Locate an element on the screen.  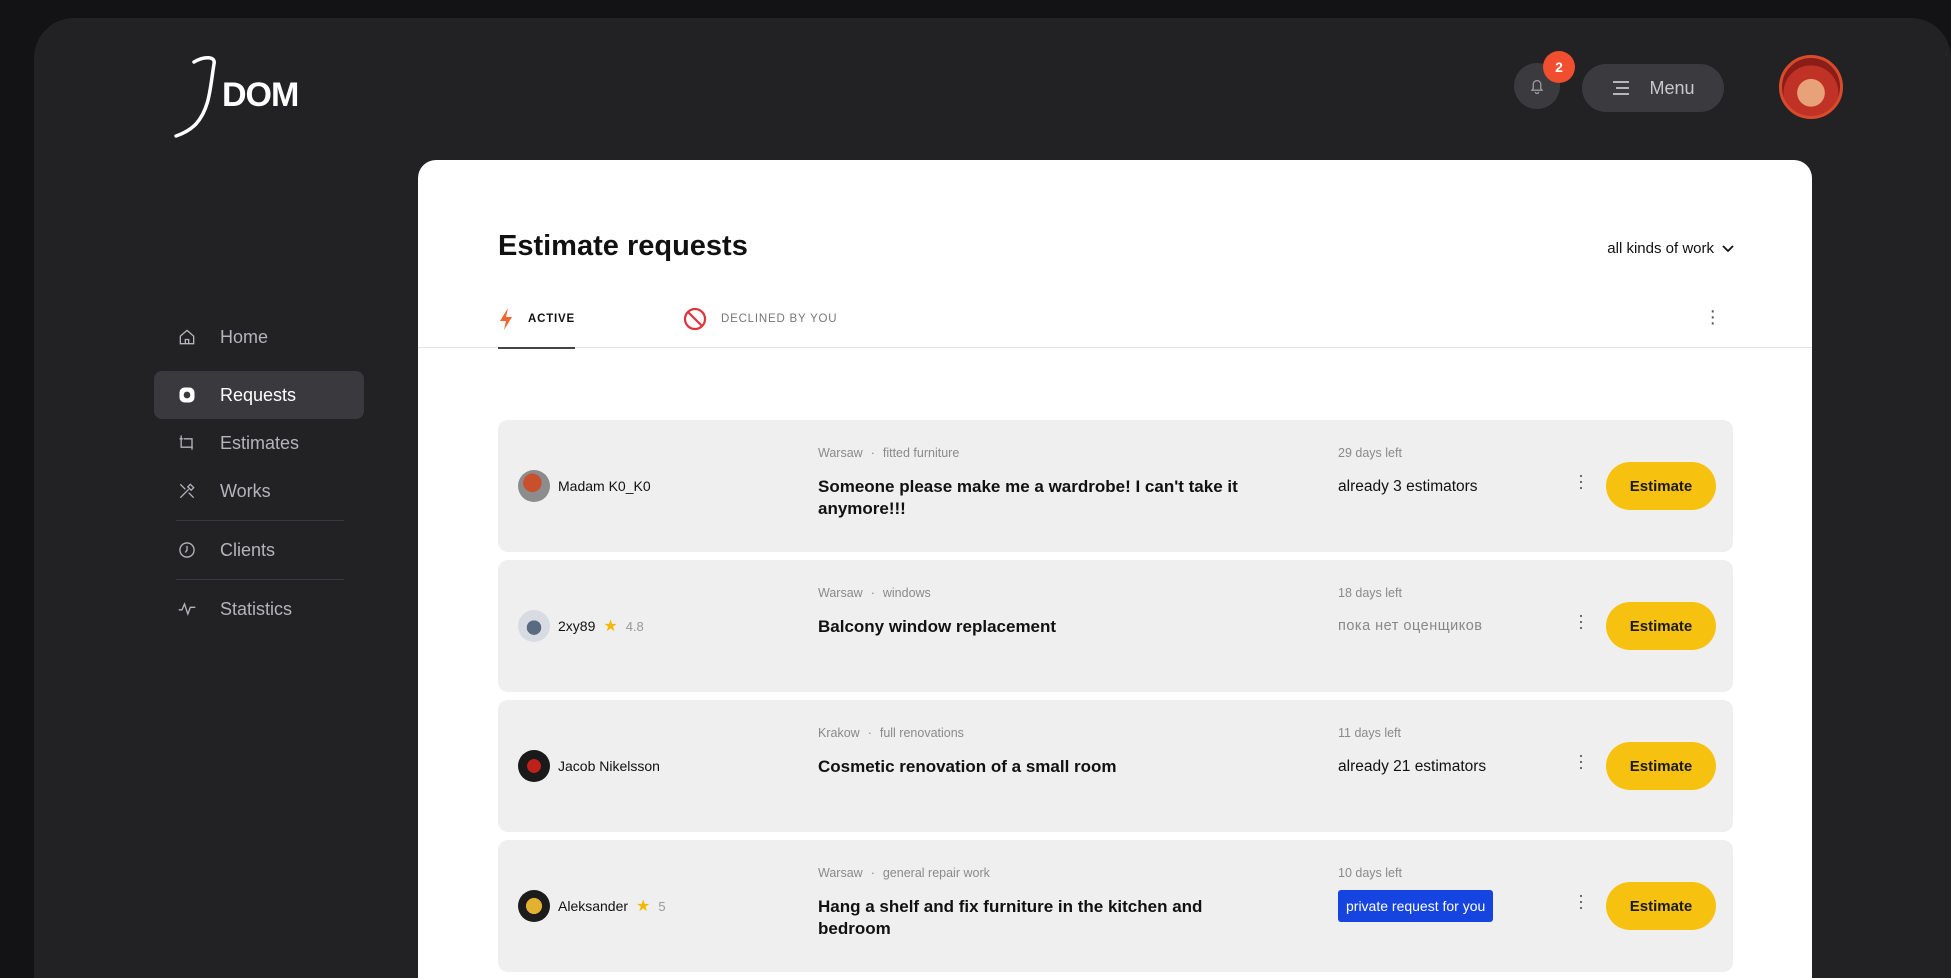
request-author: 2xy89 ★ 4.8 is located at coordinates (581, 626).